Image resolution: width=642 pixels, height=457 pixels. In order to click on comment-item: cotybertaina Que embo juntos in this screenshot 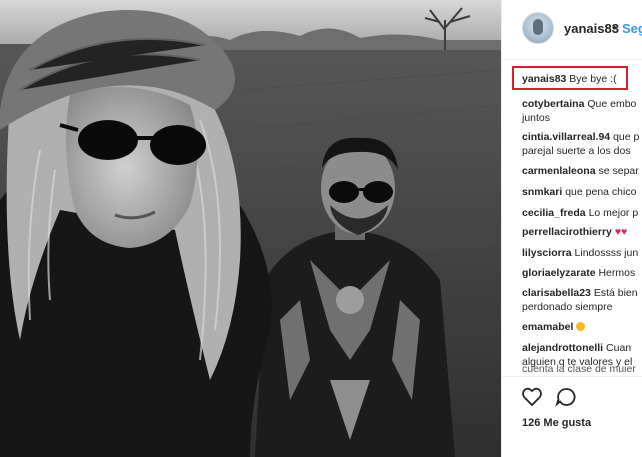, I will do `click(579, 111)`.